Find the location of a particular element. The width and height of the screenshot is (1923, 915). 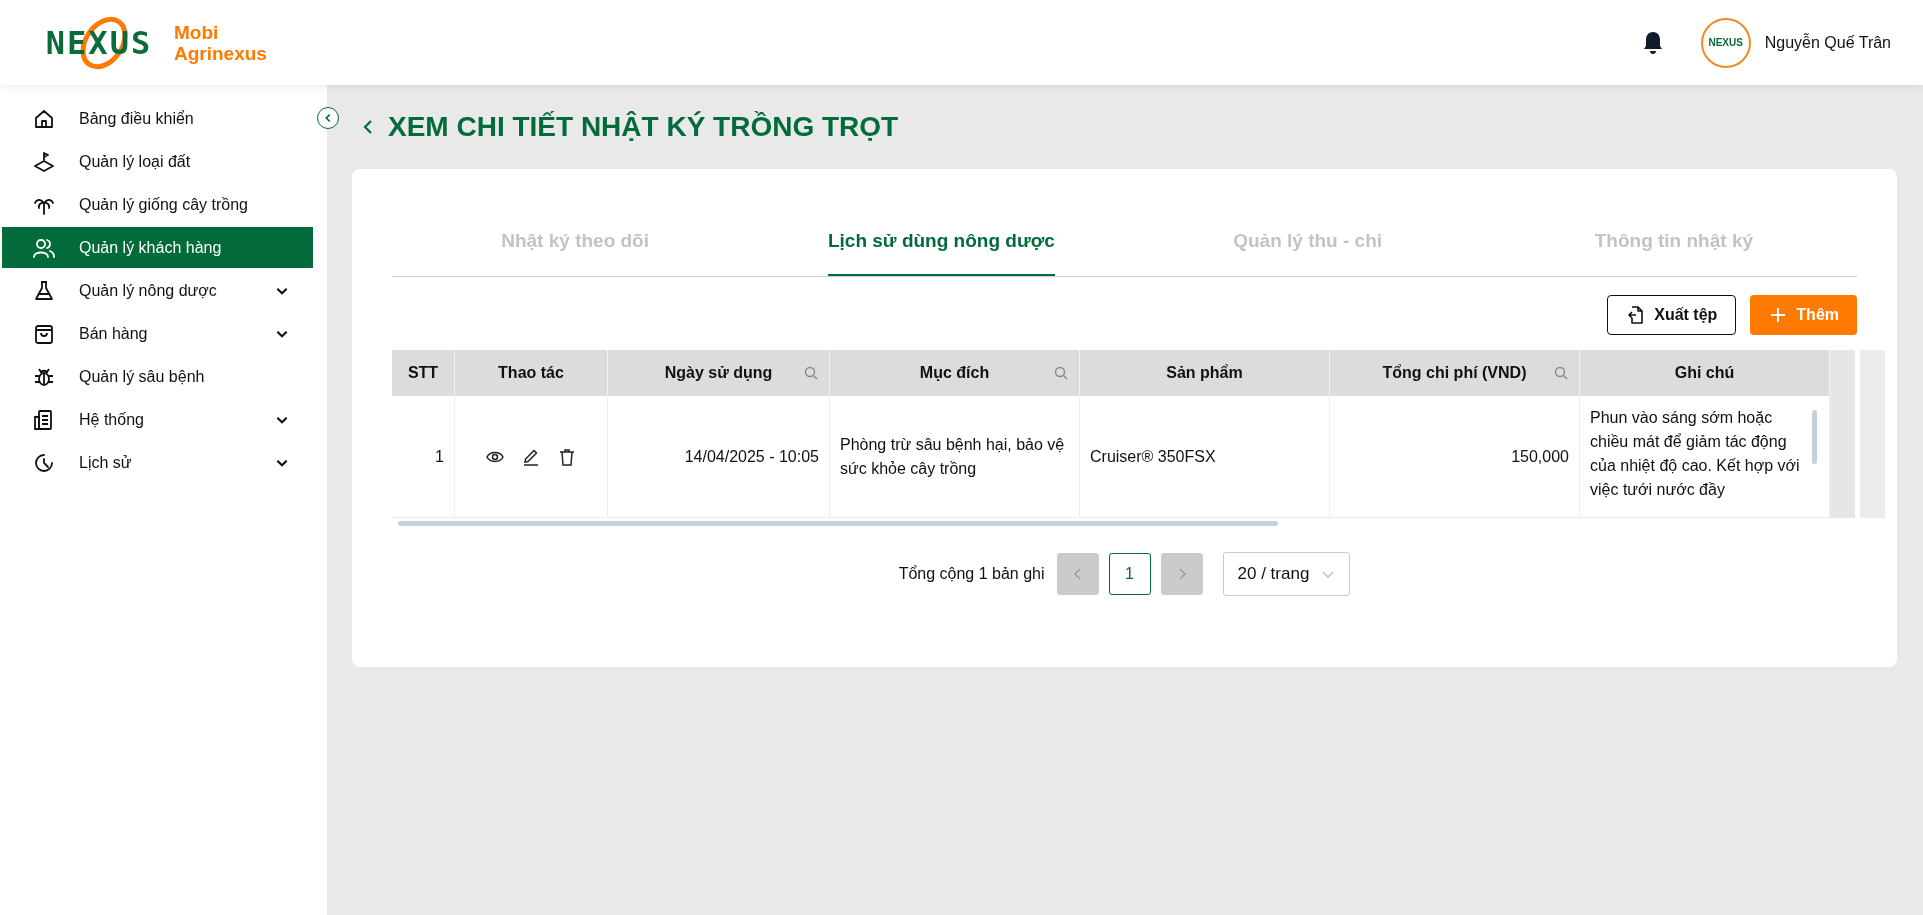

collapse-sidebar-button is located at coordinates (328, 118).